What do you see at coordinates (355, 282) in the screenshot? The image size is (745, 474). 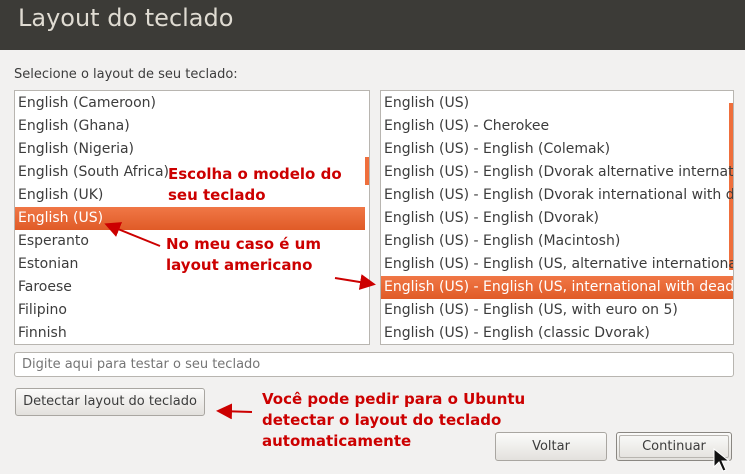 I see `arrow-to-variant` at bounding box center [355, 282].